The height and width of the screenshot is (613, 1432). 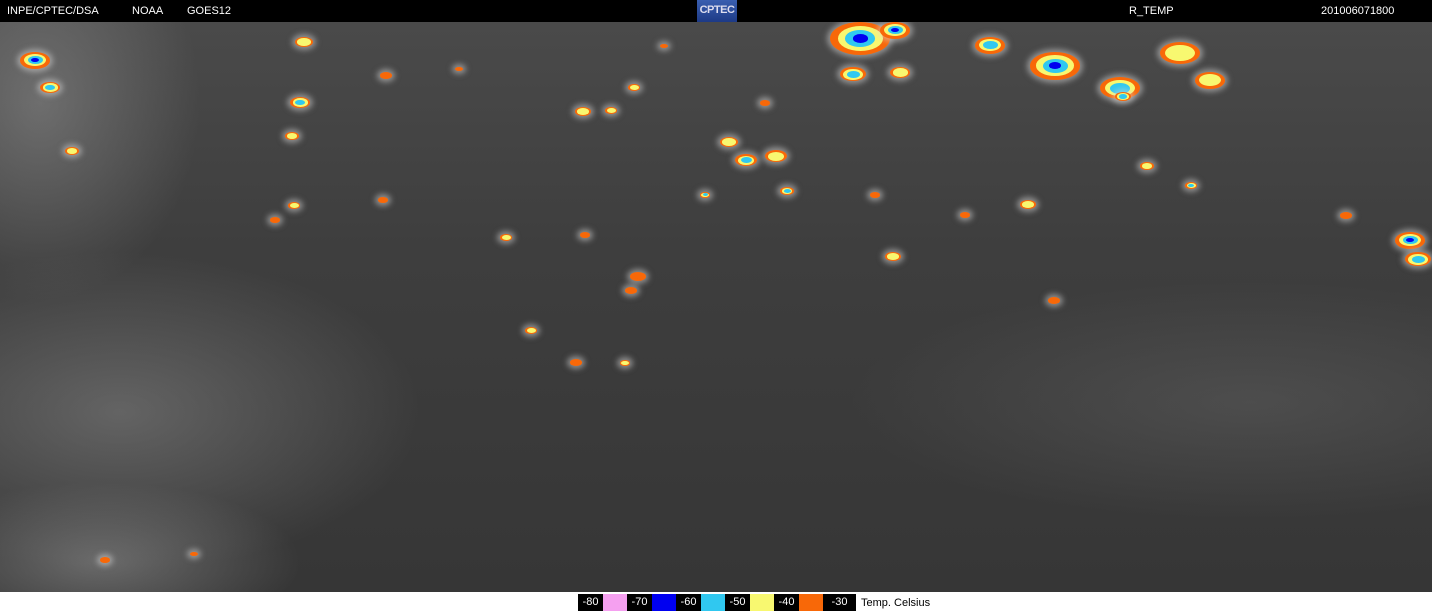 What do you see at coordinates (1151, 11) in the screenshot?
I see `product-label: R_TEMP` at bounding box center [1151, 11].